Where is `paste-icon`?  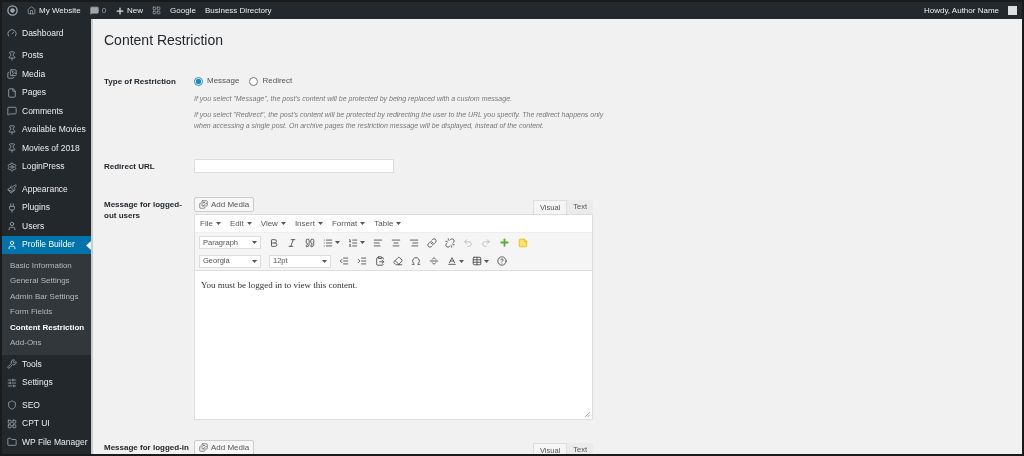 paste-icon is located at coordinates (380, 261).